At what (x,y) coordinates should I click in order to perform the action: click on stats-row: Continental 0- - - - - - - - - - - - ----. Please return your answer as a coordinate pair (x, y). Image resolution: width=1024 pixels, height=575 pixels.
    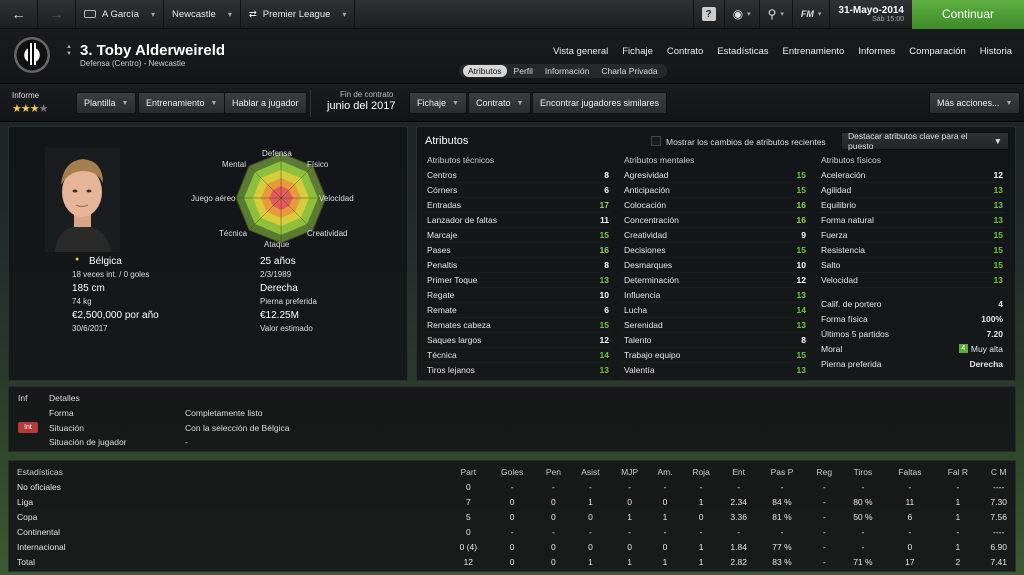
    Looking at the image, I should click on (513, 531).